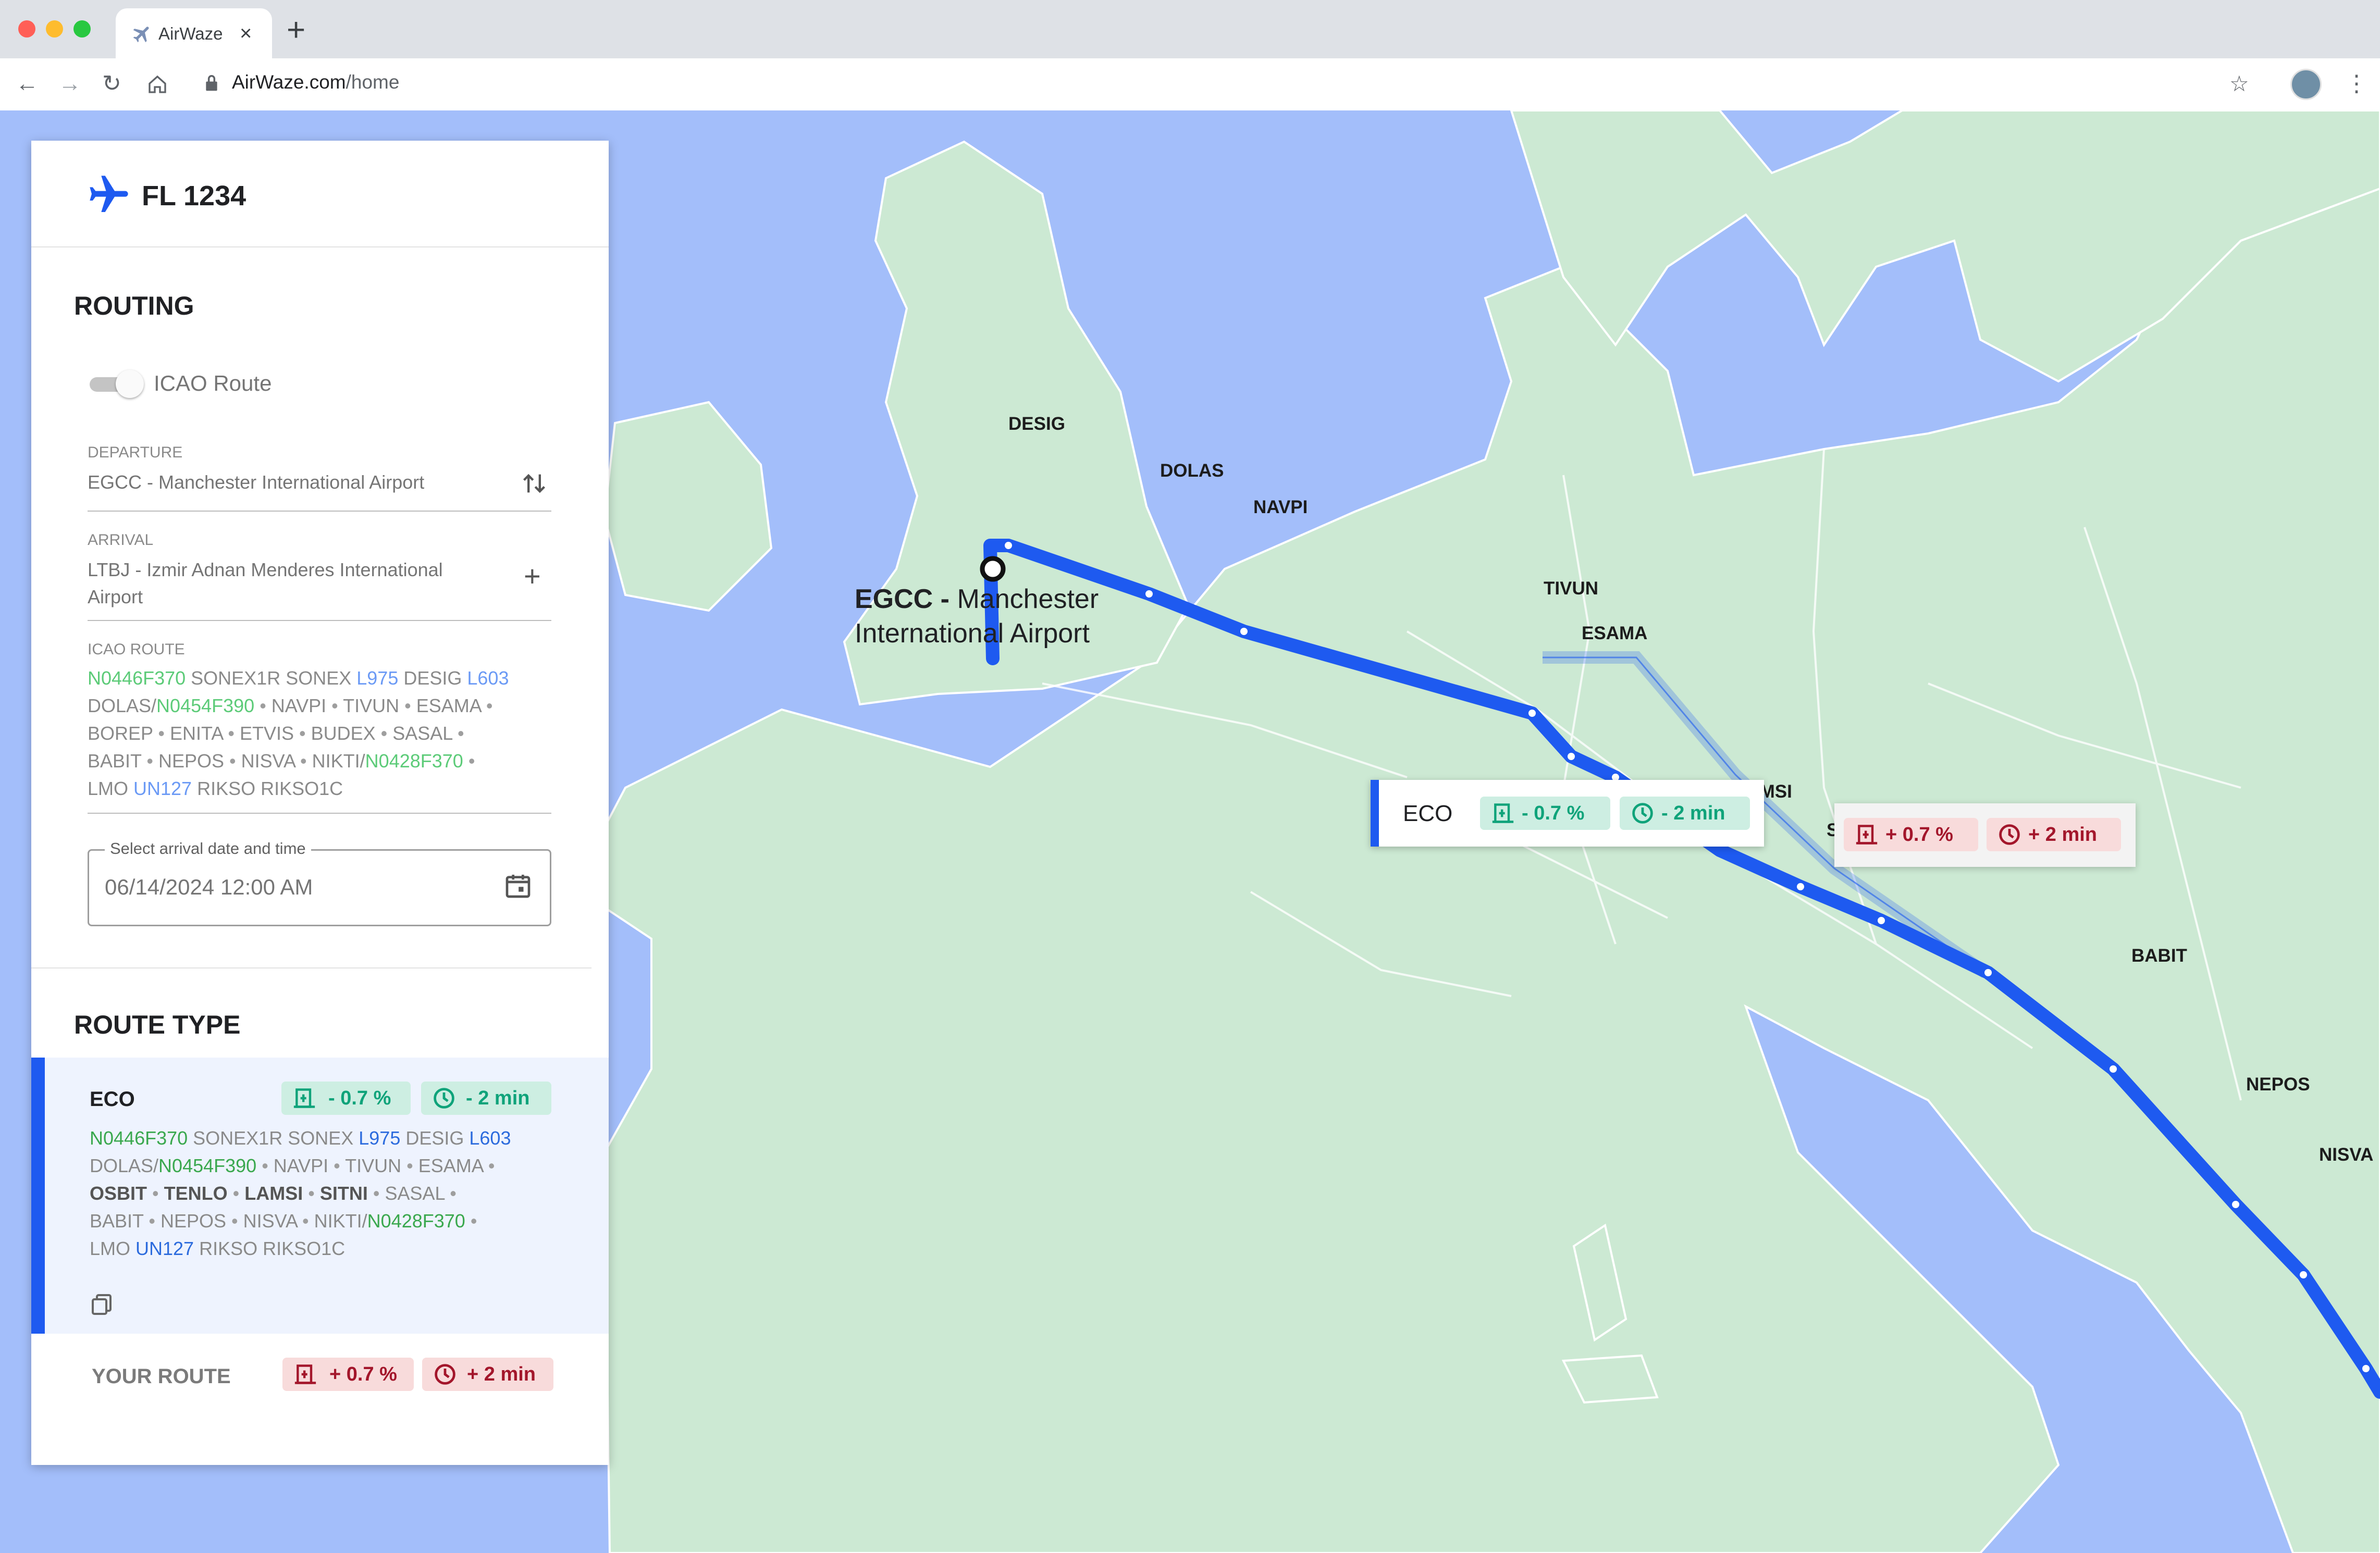 This screenshot has width=2380, height=1553. What do you see at coordinates (2239, 84) in the screenshot?
I see `bookmark-star-icon: ☆` at bounding box center [2239, 84].